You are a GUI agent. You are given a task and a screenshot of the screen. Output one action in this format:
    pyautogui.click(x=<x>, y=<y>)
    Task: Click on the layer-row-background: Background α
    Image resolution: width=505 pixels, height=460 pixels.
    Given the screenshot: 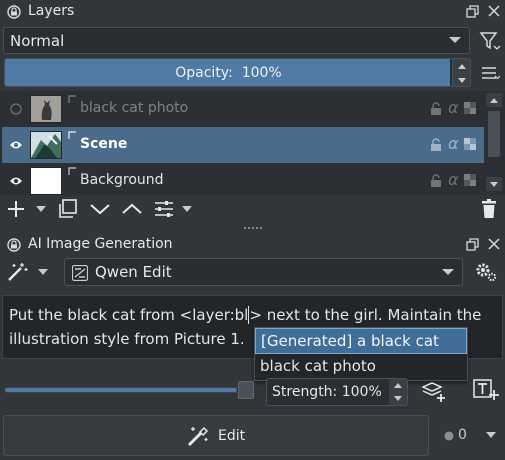 What is the action you would take?
    pyautogui.click(x=243, y=181)
    